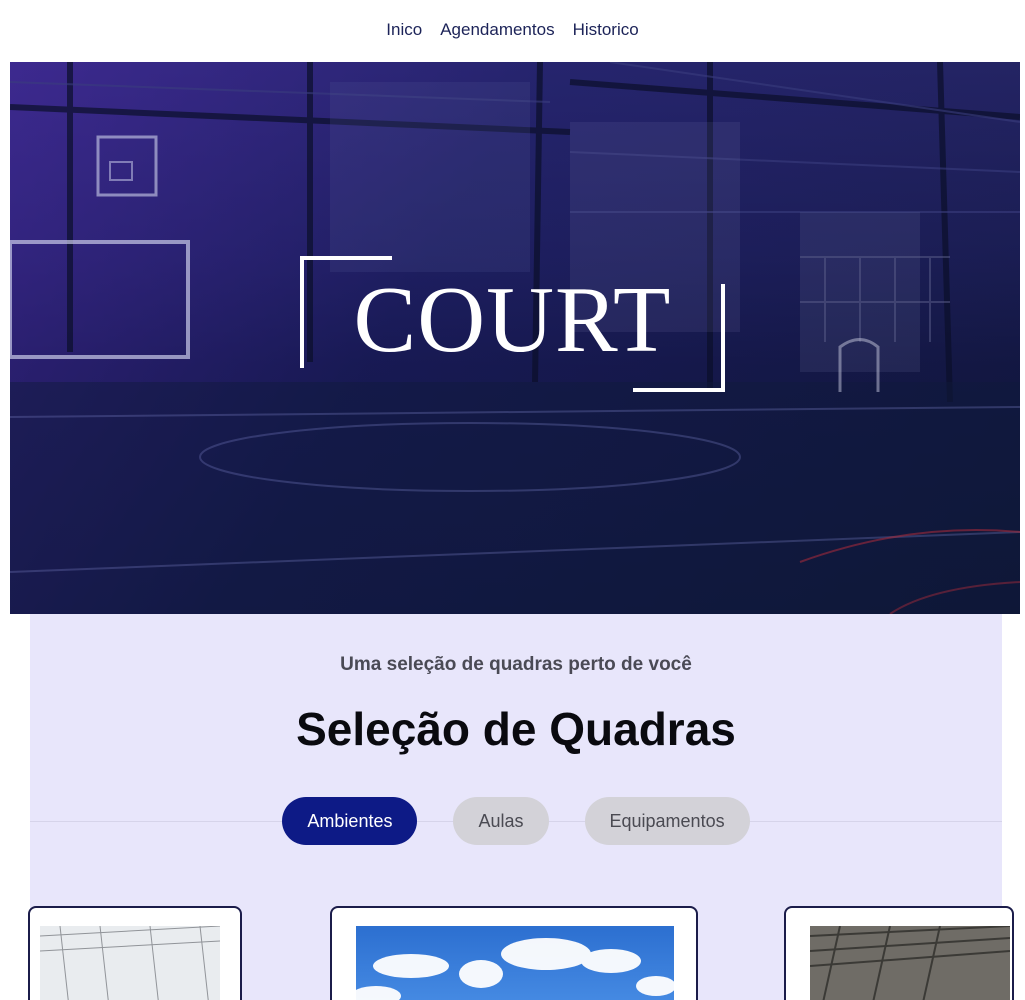 The height and width of the screenshot is (1000, 1025). I want to click on logo-text: COURT, so click(512, 320).